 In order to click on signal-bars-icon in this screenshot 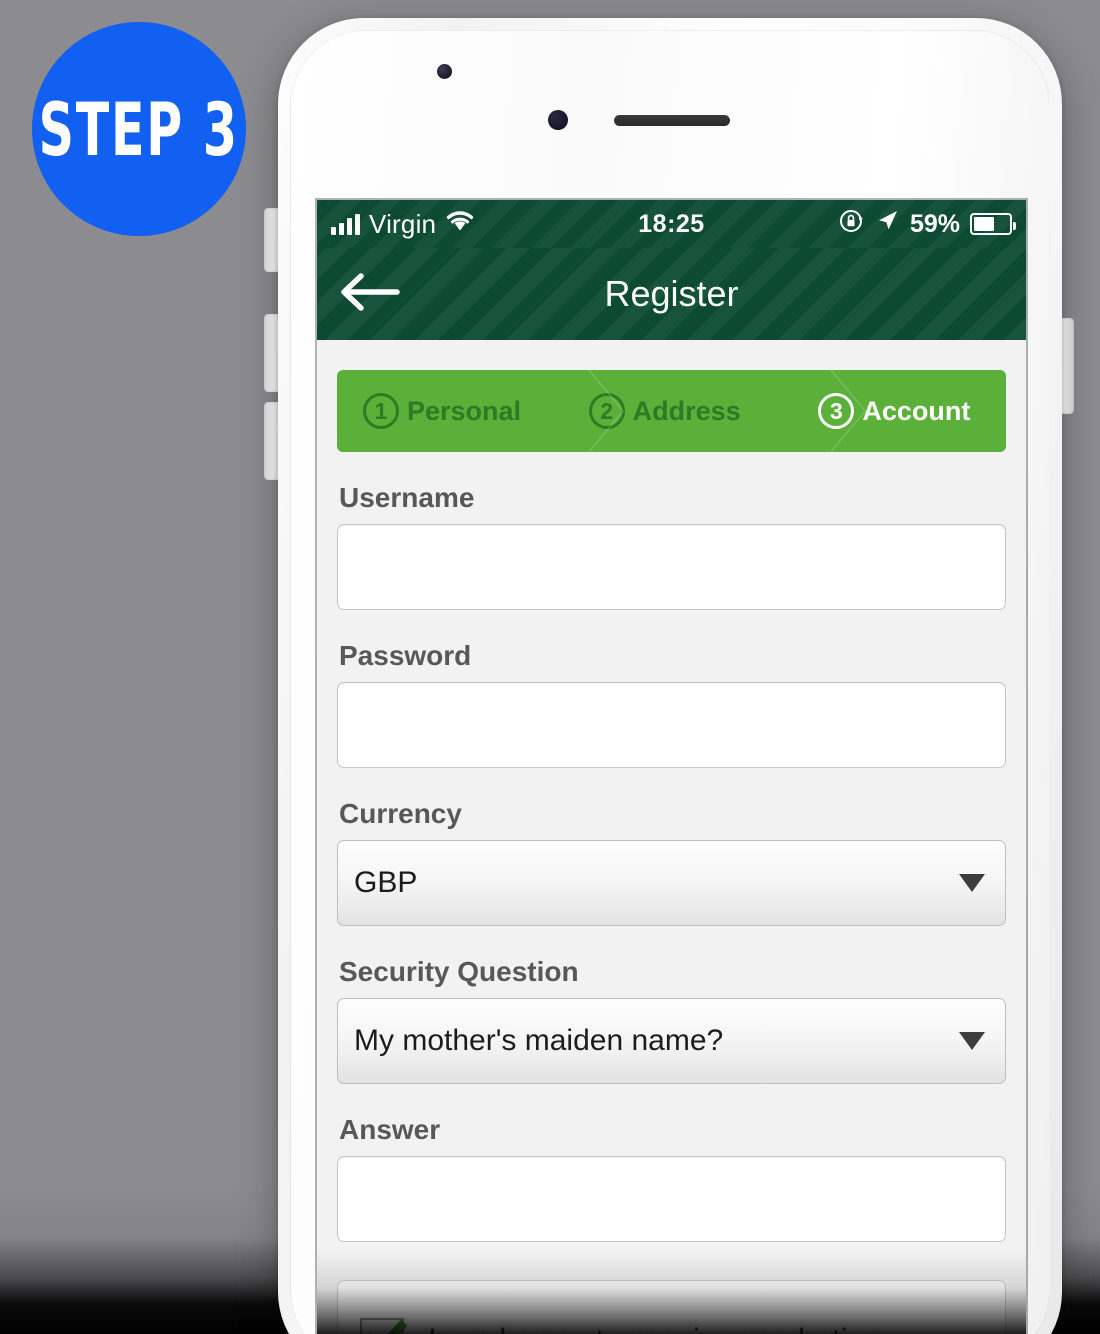, I will do `click(345, 224)`.